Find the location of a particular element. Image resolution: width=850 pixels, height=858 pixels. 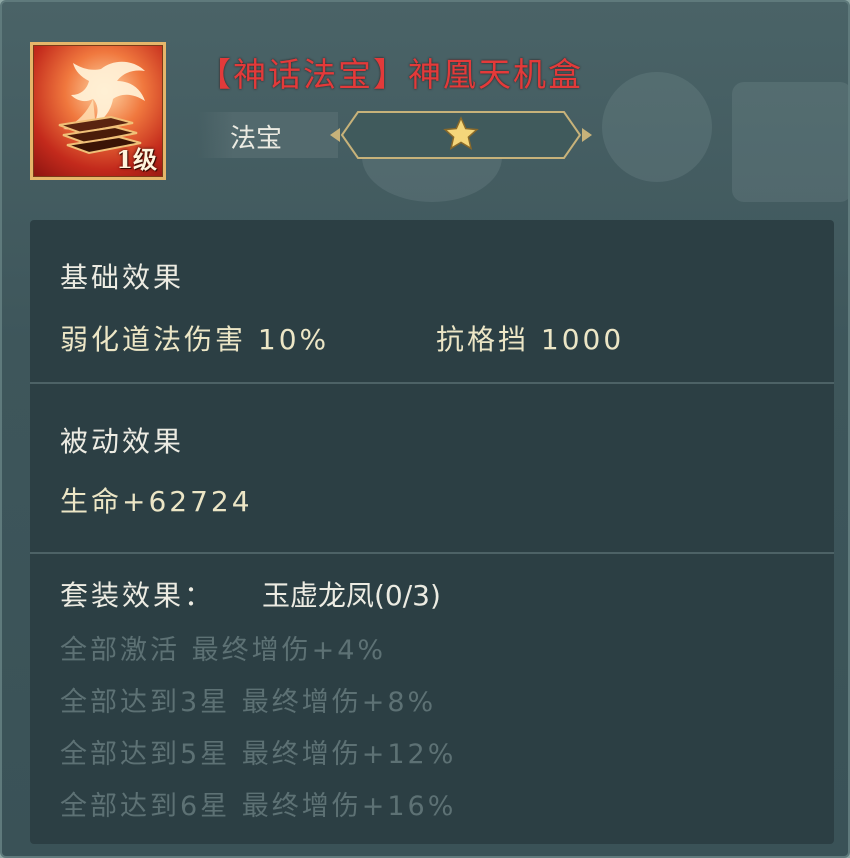

set-name: 玉虚龙凤(0/3) is located at coordinates (351, 595).